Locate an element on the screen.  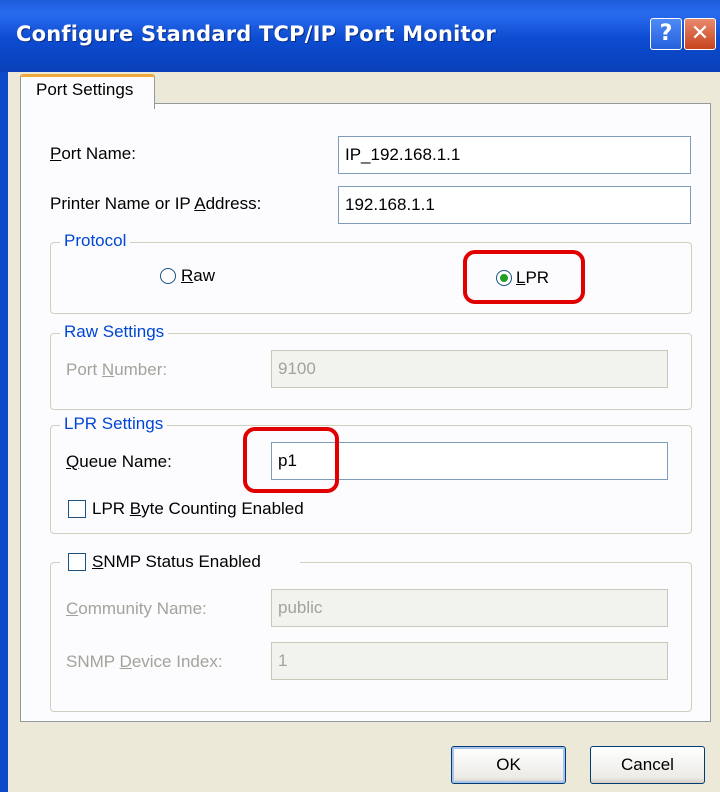
lpr-radio-label: LPR is located at coordinates (532, 278).